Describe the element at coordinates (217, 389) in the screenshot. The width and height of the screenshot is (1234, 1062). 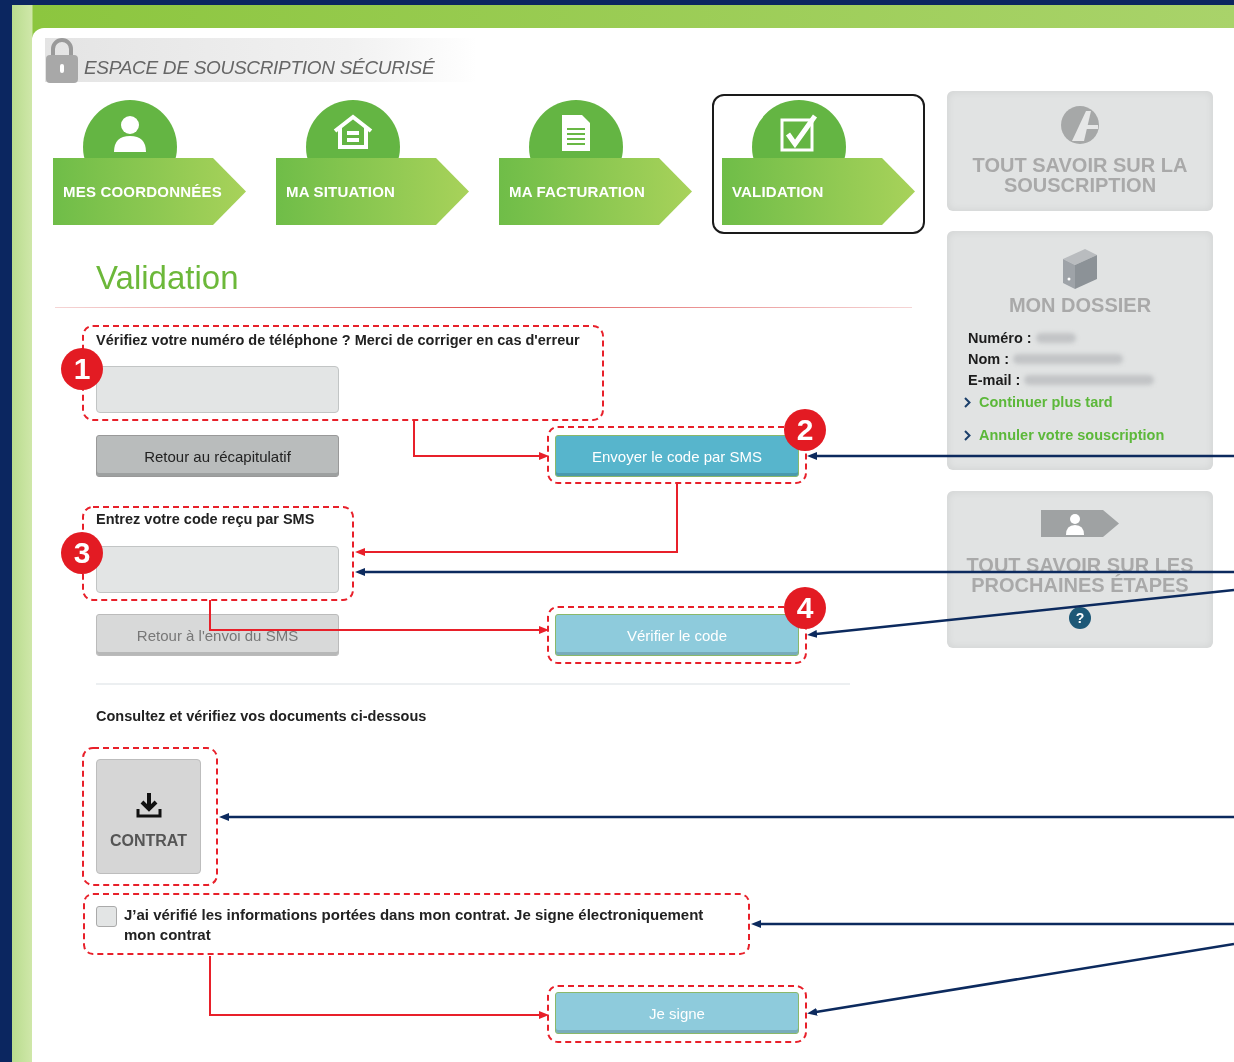
I see `phone-input-field` at that location.